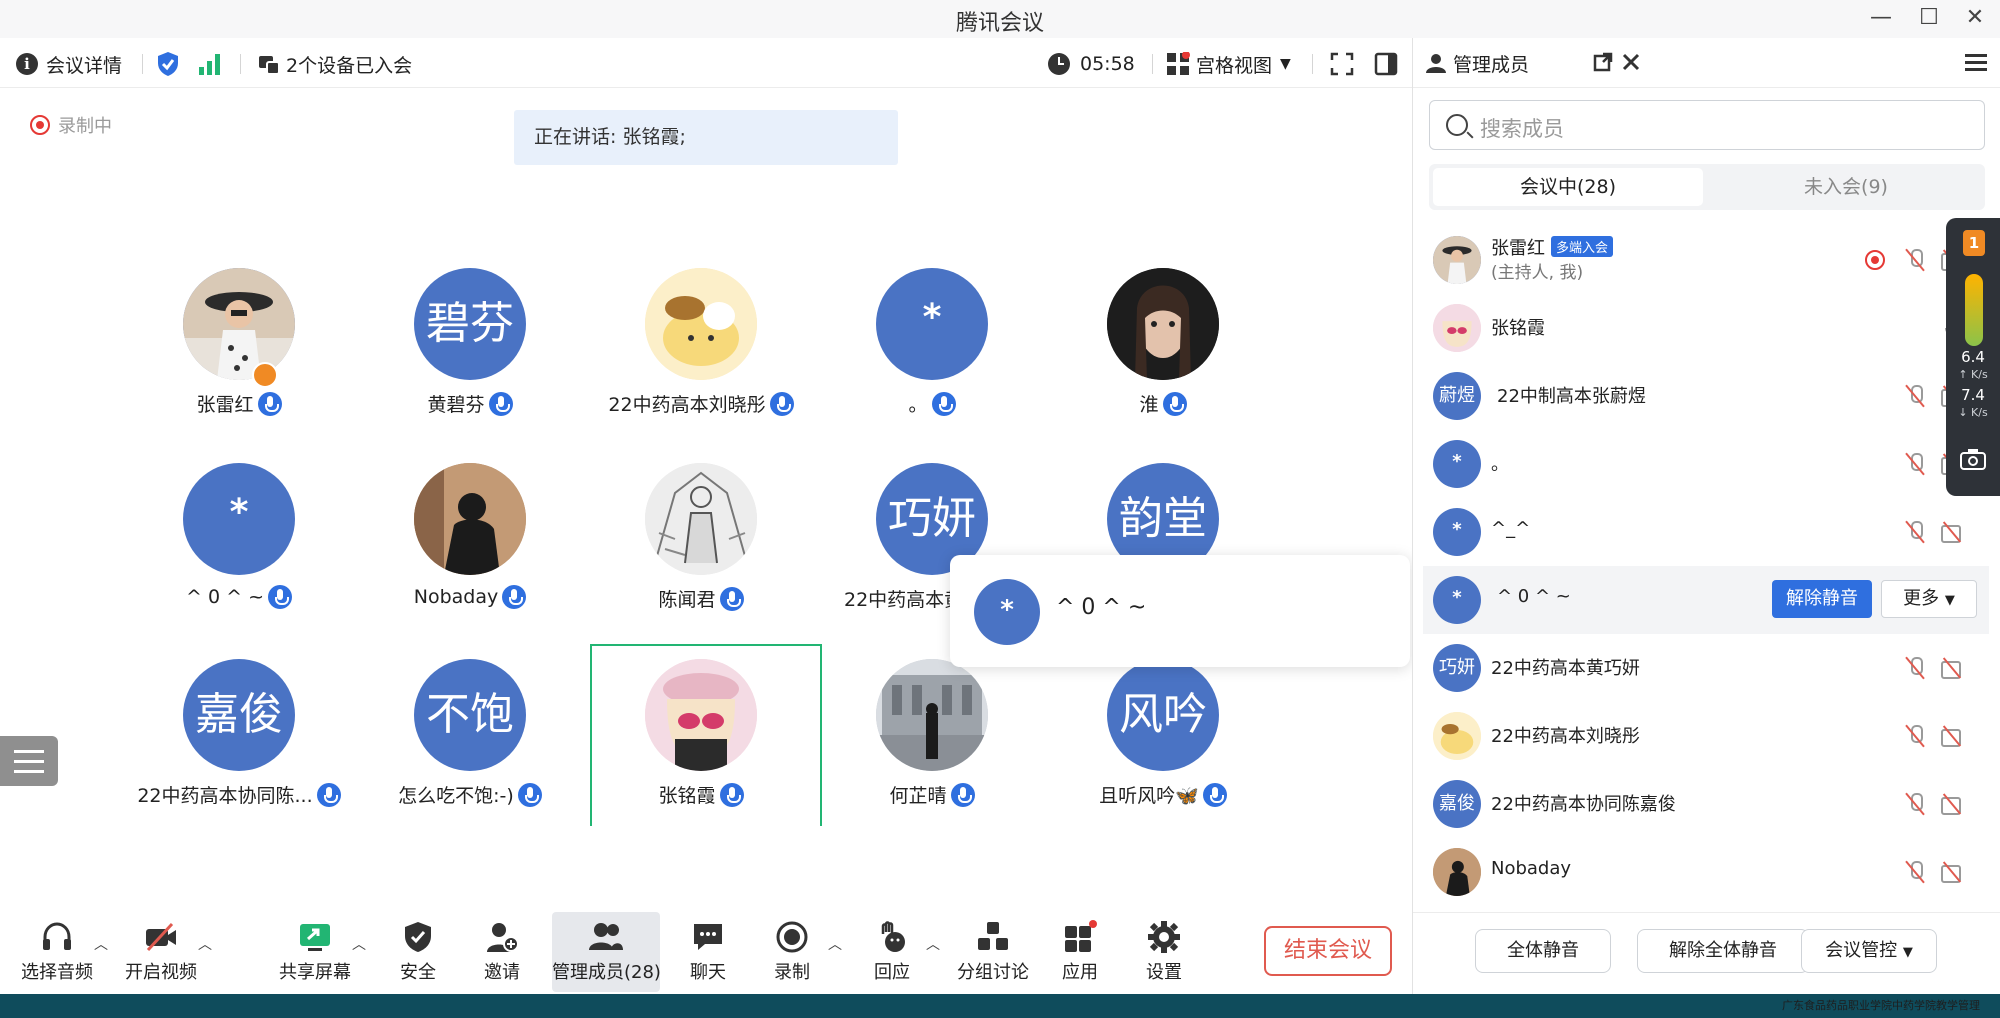  Describe the element at coordinates (1603, 62) in the screenshot. I see `popout-icon` at that location.